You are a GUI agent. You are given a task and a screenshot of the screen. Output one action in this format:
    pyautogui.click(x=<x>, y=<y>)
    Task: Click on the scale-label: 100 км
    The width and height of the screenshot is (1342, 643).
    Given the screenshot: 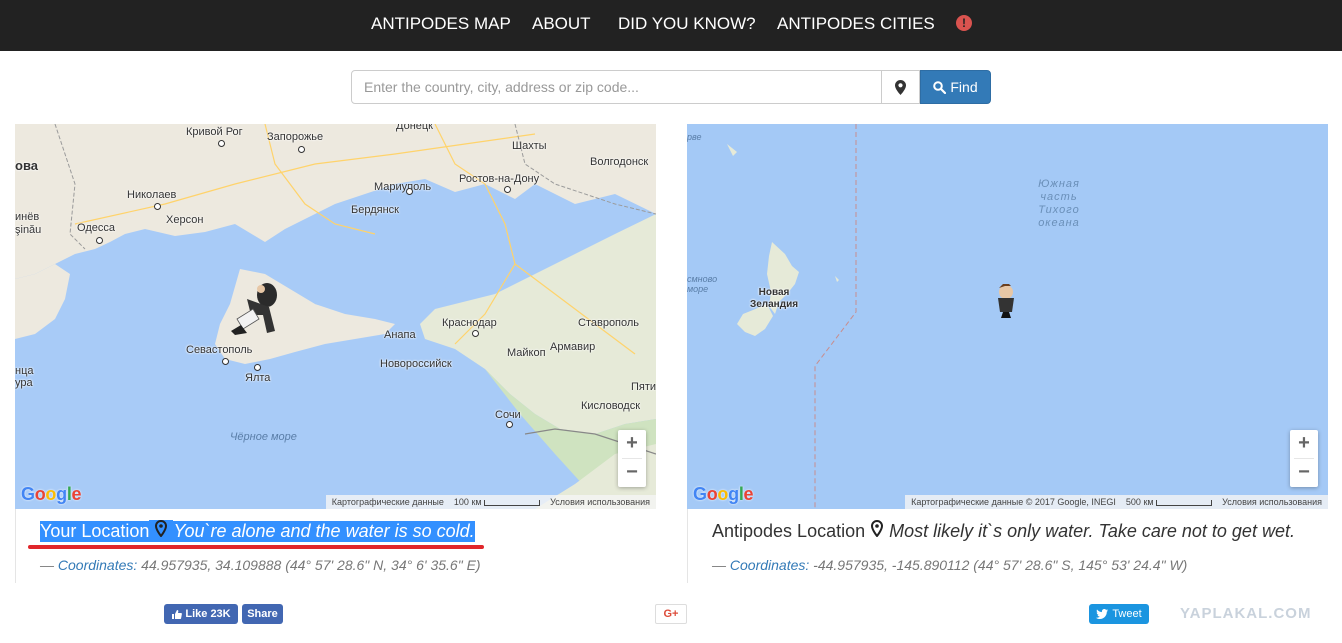 What is the action you would take?
    pyautogui.click(x=497, y=502)
    